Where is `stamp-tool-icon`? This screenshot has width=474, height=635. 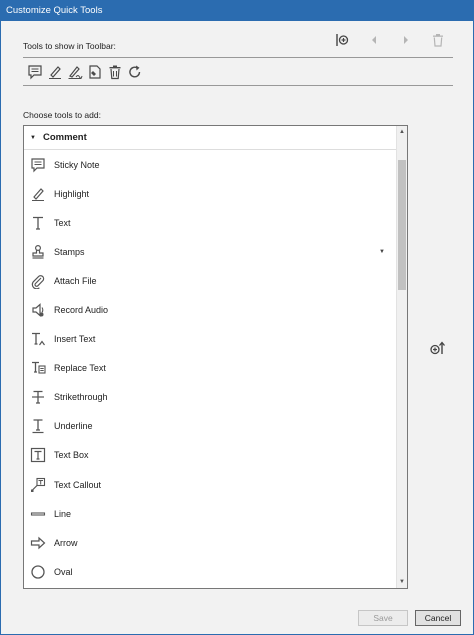
stamp-tool-icon is located at coordinates (95, 71).